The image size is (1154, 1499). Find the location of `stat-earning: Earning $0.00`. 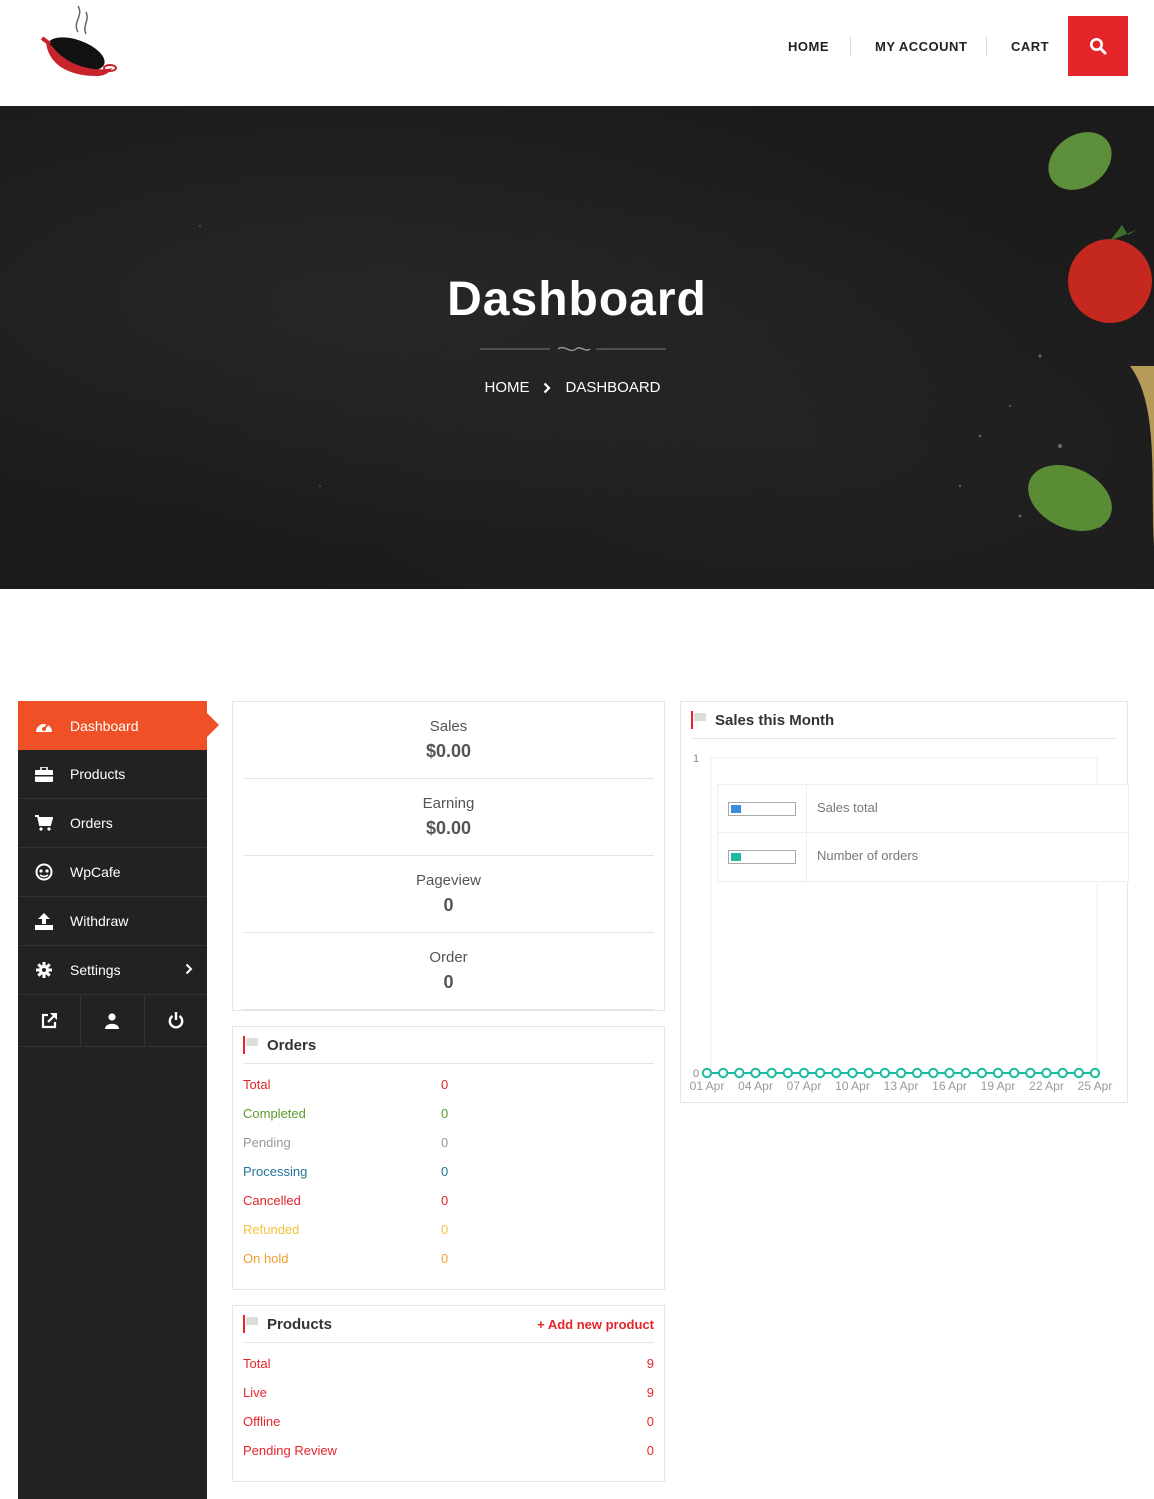

stat-earning: Earning $0.00 is located at coordinates (448, 817).